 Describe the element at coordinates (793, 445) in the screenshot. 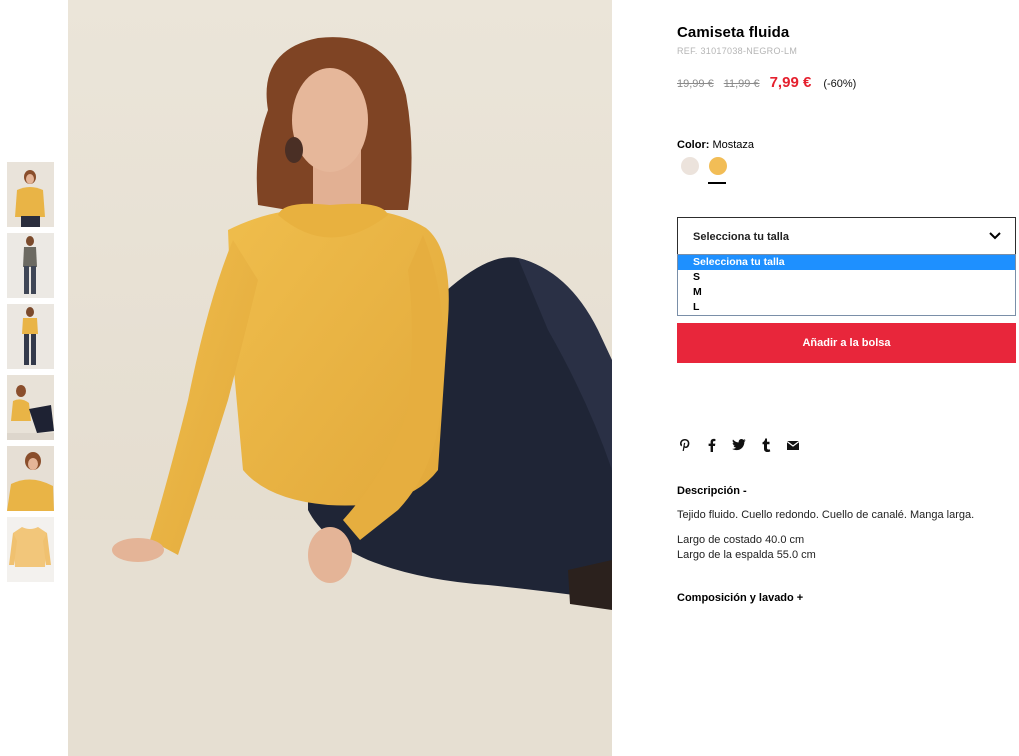

I see `email-icon` at that location.